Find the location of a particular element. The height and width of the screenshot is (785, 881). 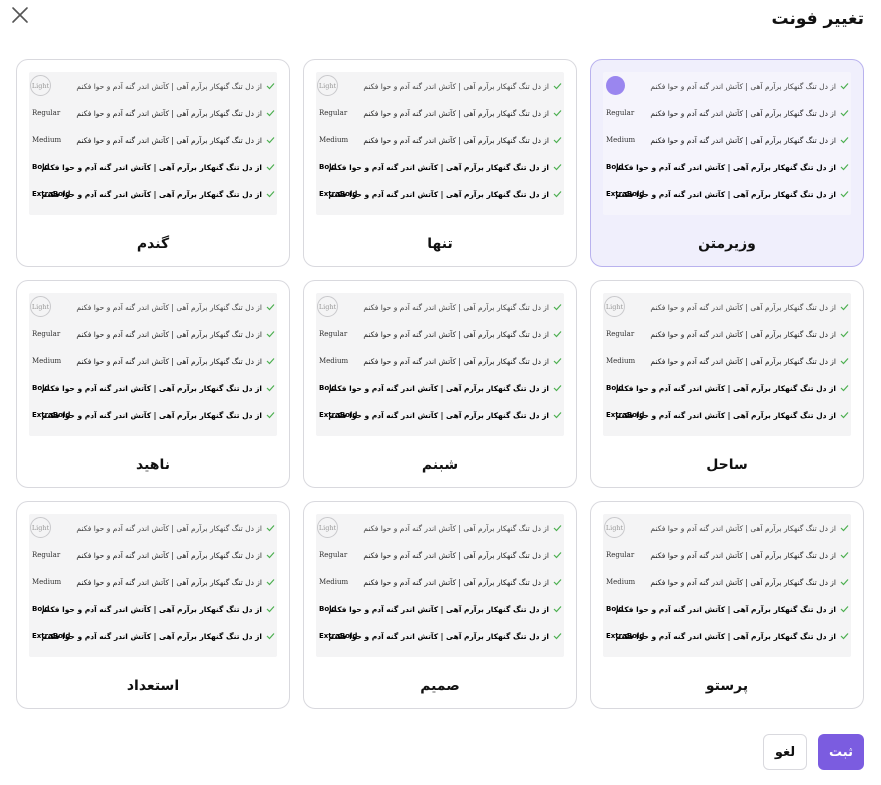

font-name: وزیرمتن is located at coordinates (727, 244).